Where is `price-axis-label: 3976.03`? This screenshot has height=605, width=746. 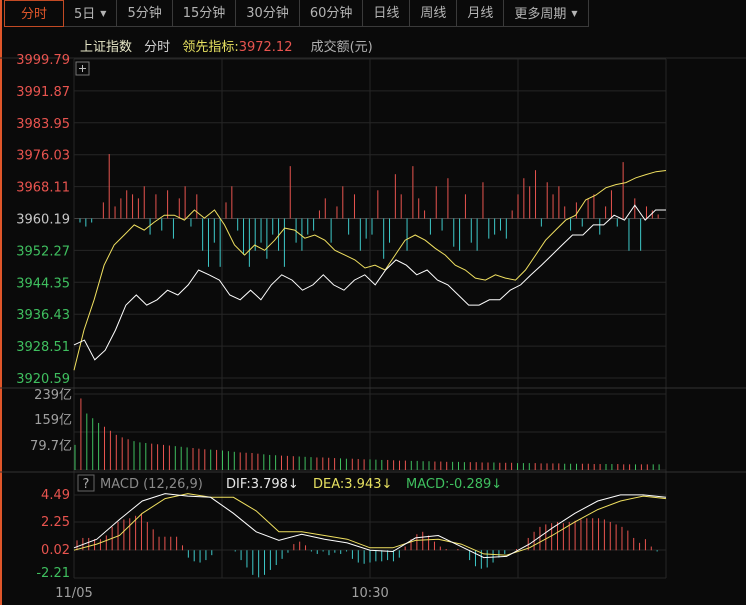
price-axis-label: 3976.03 is located at coordinates (43, 156).